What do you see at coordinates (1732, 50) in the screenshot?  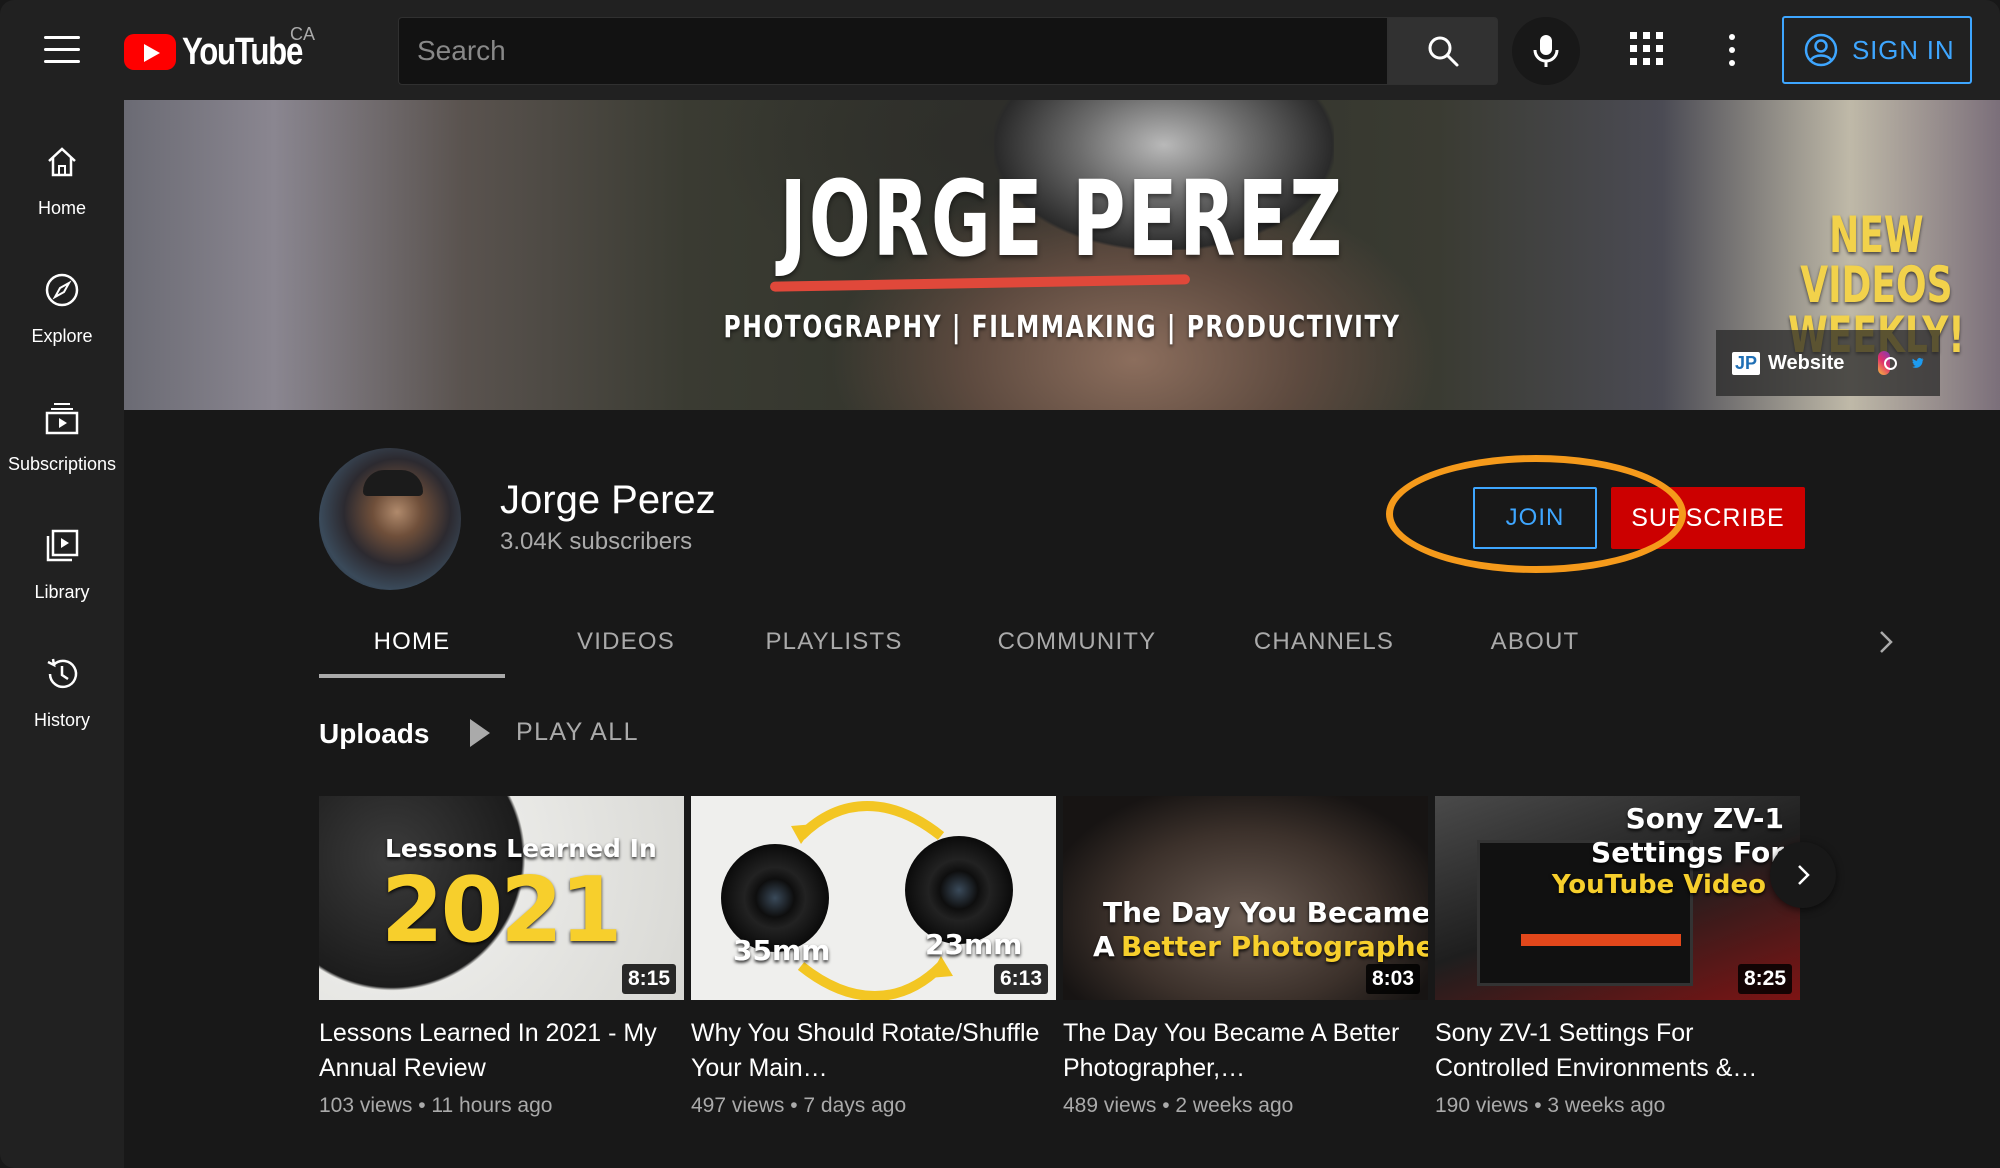 I see `more-options-icon` at bounding box center [1732, 50].